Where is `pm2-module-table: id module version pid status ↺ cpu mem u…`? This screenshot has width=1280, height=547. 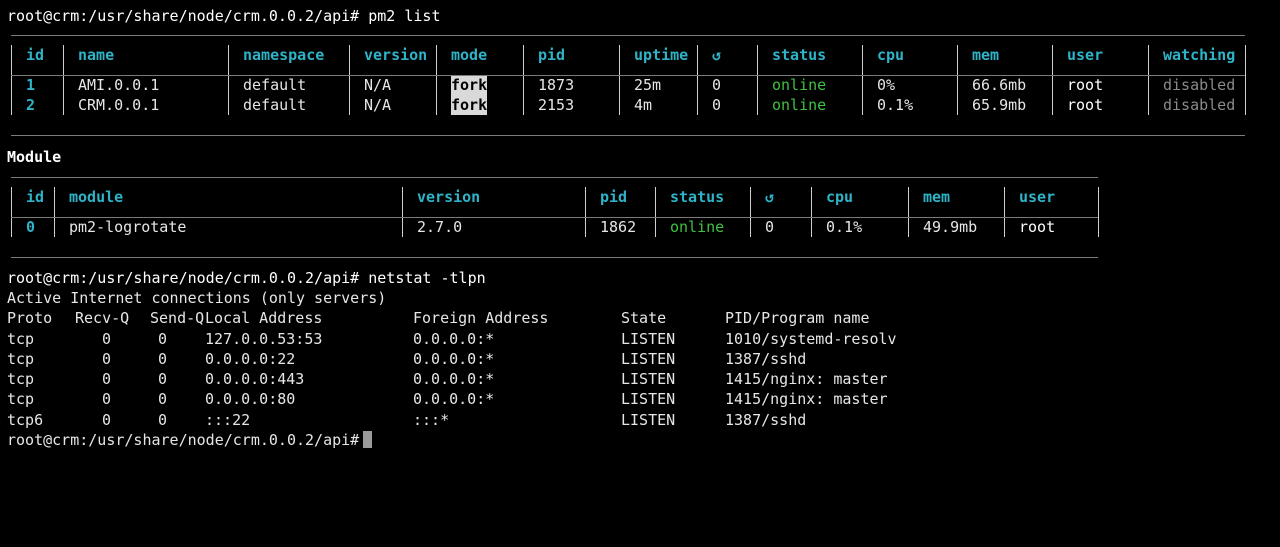
pm2-module-table: id module version pid status ↺ cpu mem u… is located at coordinates (555, 212).